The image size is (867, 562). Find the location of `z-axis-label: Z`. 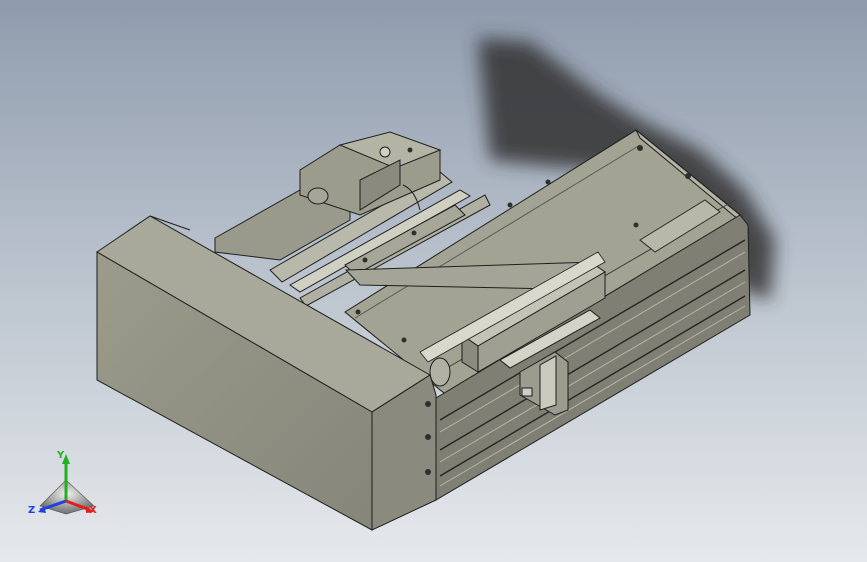

z-axis-label: Z is located at coordinates (32, 510).